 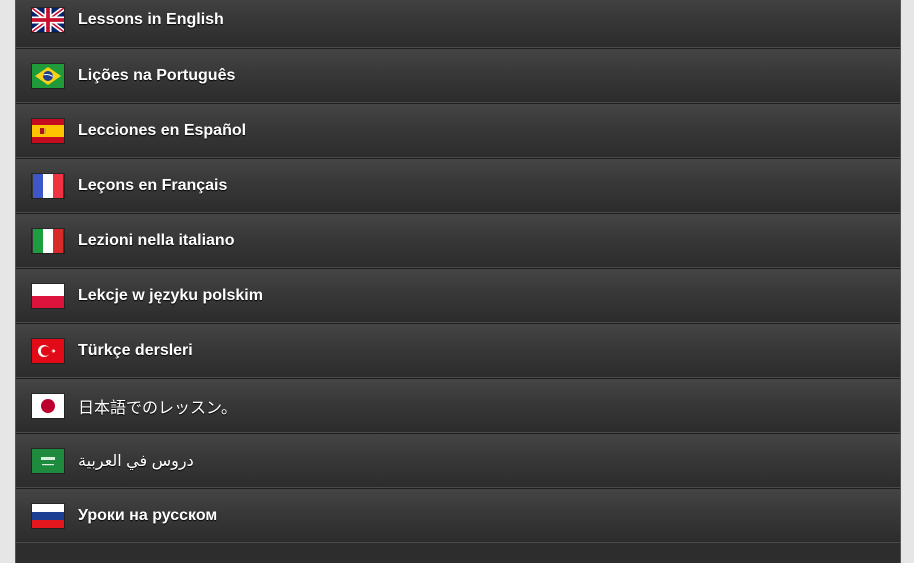 What do you see at coordinates (148, 515) in the screenshot?
I see `language-label: Уроки на русском` at bounding box center [148, 515].